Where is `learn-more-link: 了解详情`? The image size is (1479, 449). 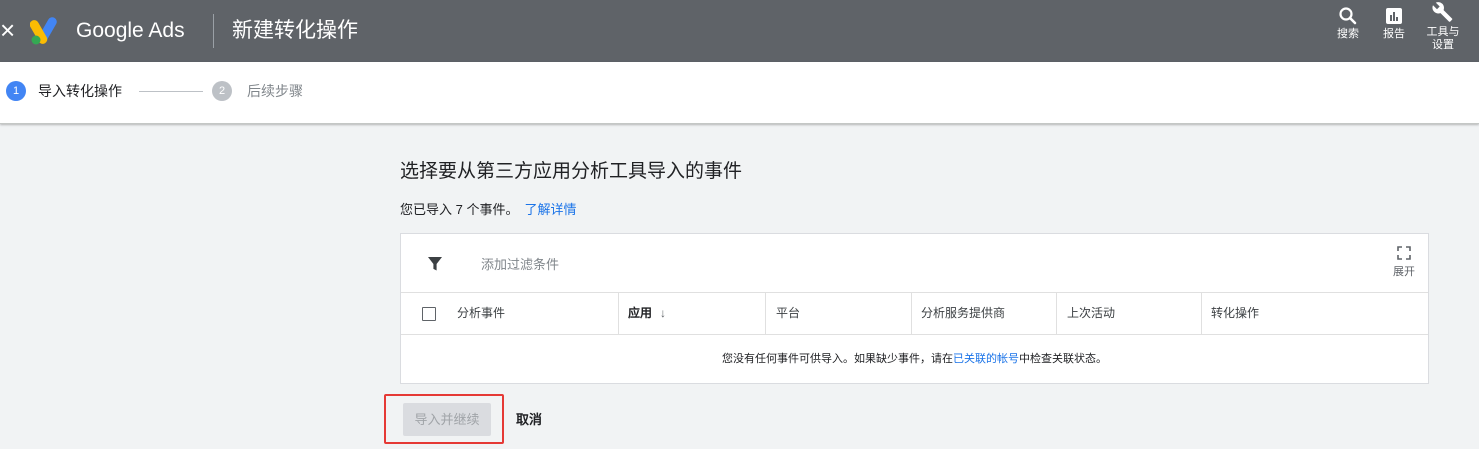 learn-more-link: 了解详情 is located at coordinates (550, 209).